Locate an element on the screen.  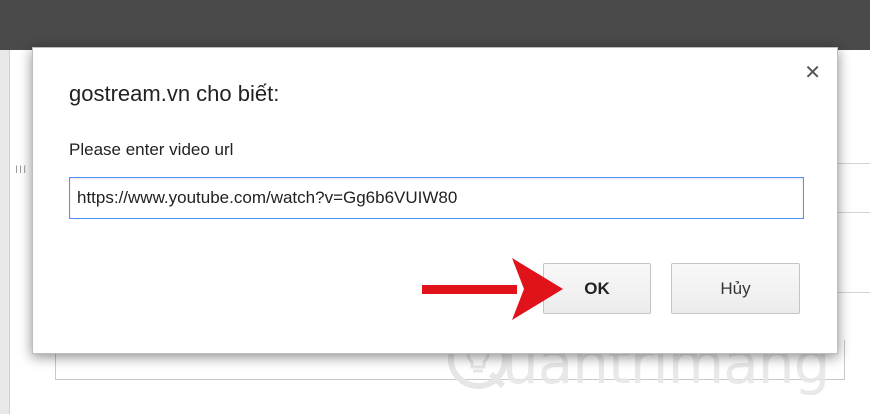
video-url-input is located at coordinates (436, 198).